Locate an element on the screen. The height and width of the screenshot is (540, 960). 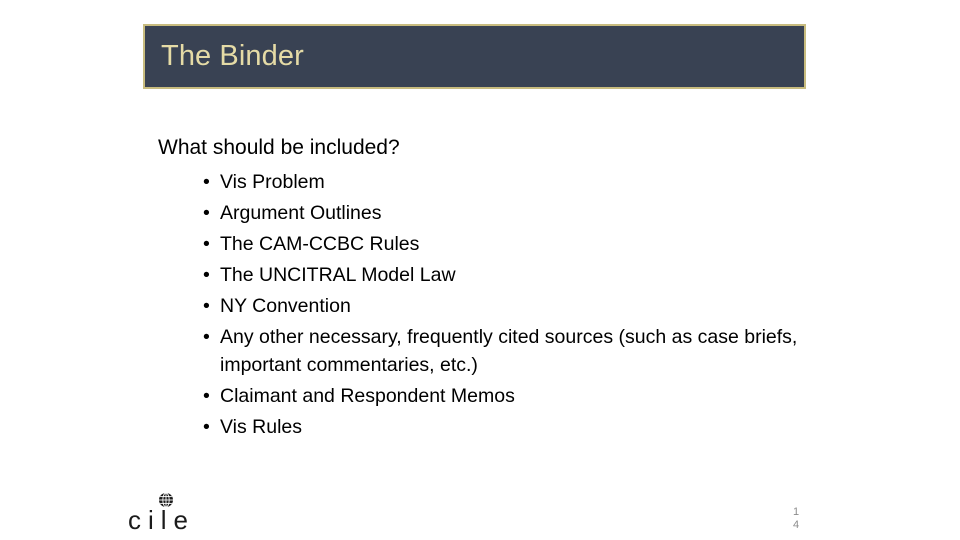
globe-icon is located at coordinates (166, 500).